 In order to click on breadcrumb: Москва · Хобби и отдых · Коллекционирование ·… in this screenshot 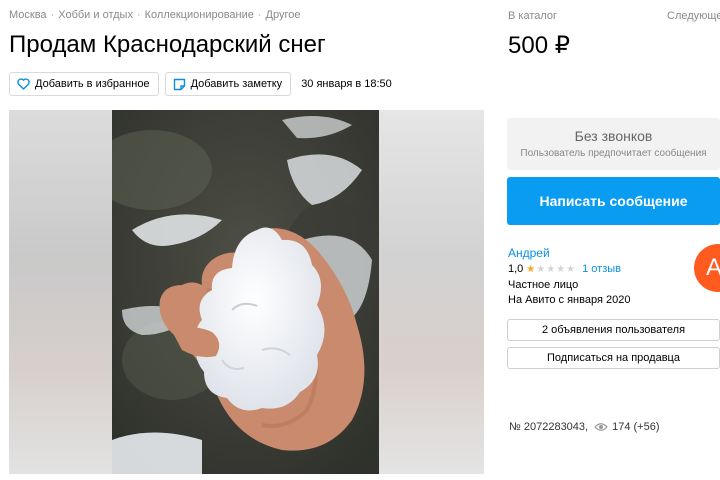, I will do `click(155, 15)`.